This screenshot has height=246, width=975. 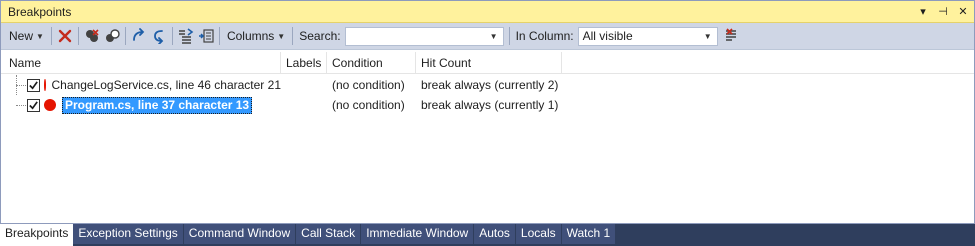 I want to click on table-header: Name Labels Condition Hit Count, so click(x=487, y=63).